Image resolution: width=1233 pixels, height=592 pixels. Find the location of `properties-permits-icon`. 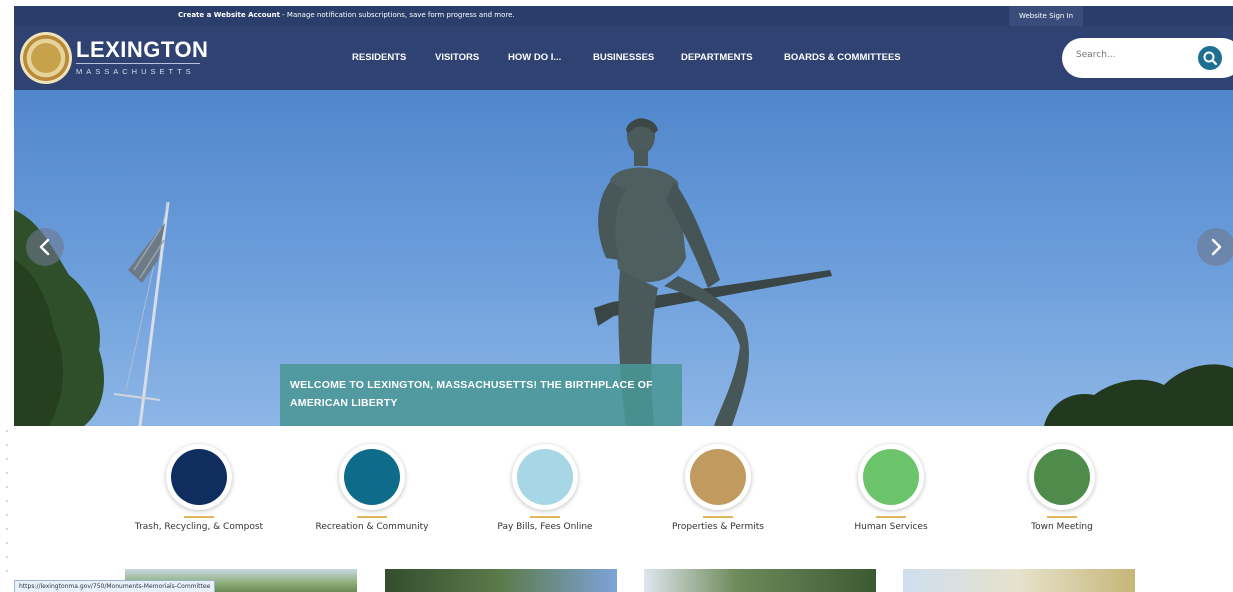

properties-permits-icon is located at coordinates (718, 477).